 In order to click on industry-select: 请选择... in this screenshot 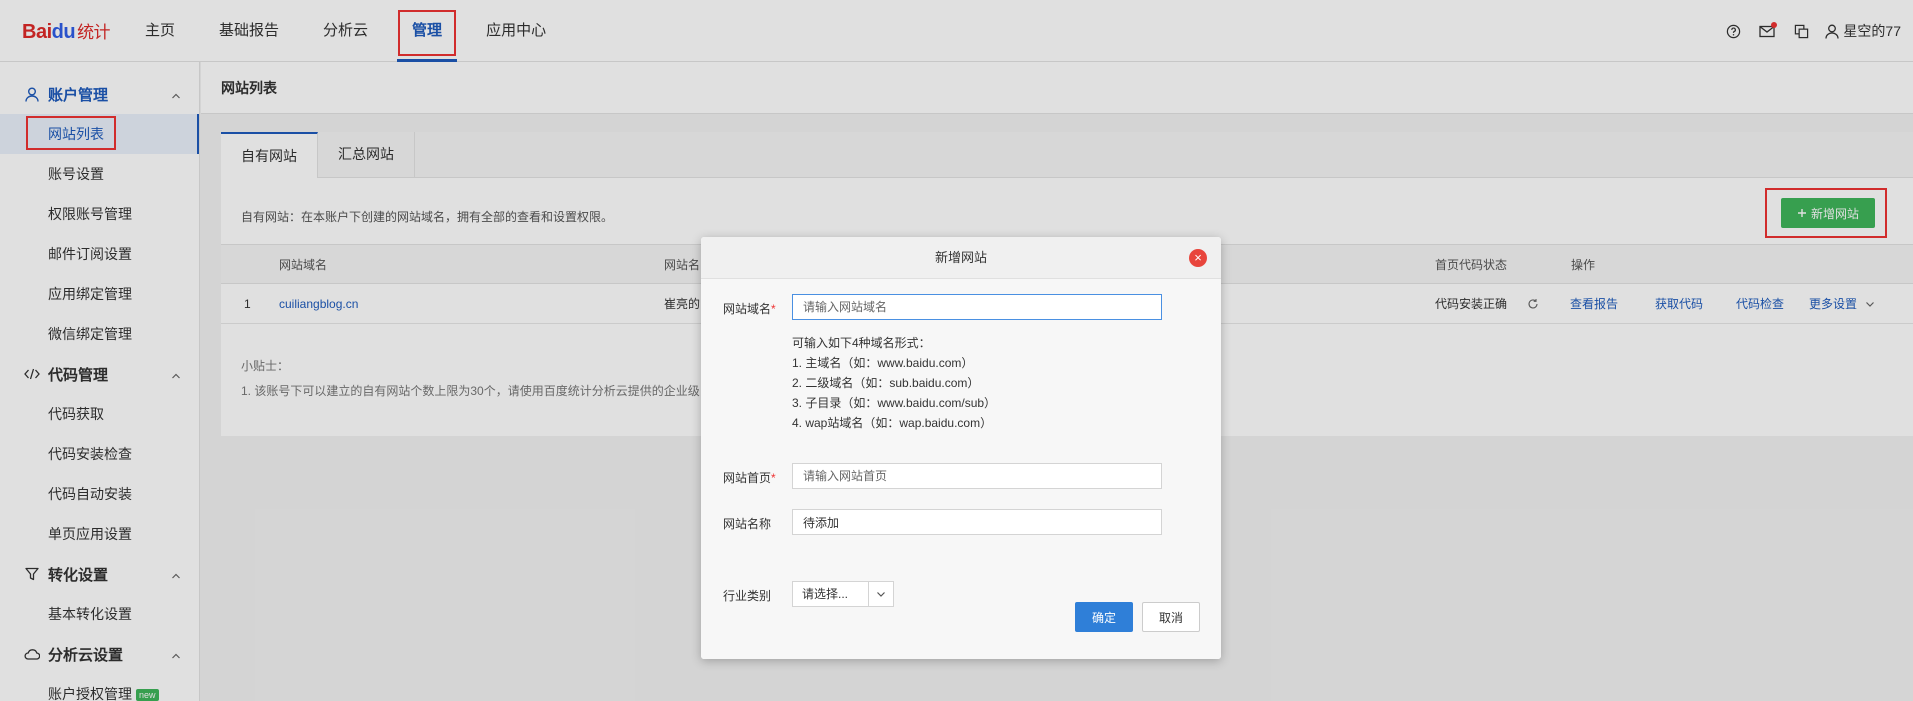, I will do `click(843, 594)`.